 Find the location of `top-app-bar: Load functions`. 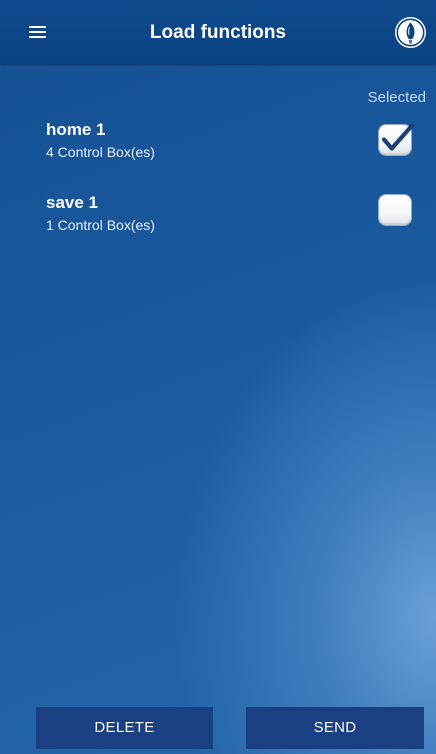

top-app-bar: Load functions is located at coordinates (218, 32).